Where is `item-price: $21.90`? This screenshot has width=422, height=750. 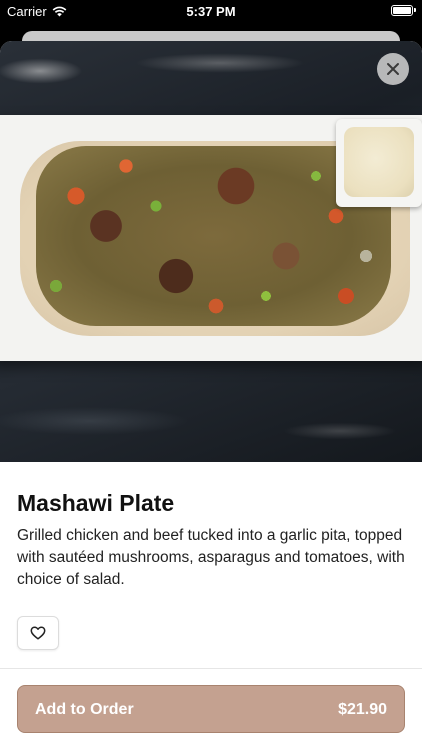 item-price: $21.90 is located at coordinates (362, 709).